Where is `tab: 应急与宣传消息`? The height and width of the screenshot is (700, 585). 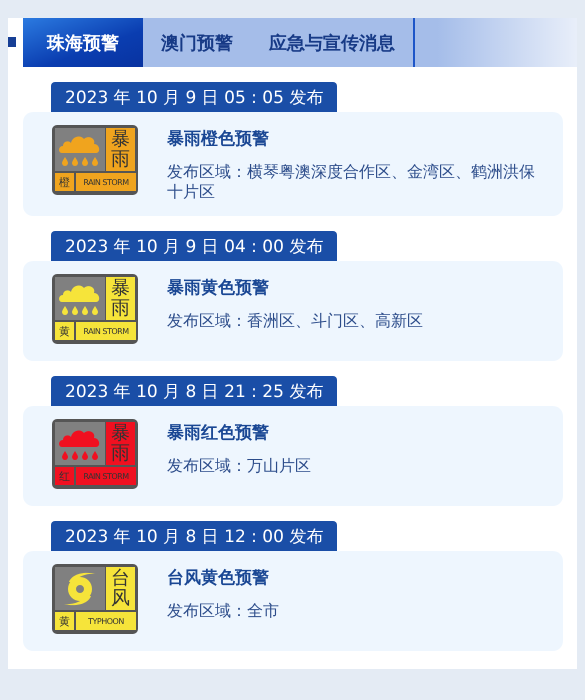 tab: 应急与宣传消息 is located at coordinates (333, 42).